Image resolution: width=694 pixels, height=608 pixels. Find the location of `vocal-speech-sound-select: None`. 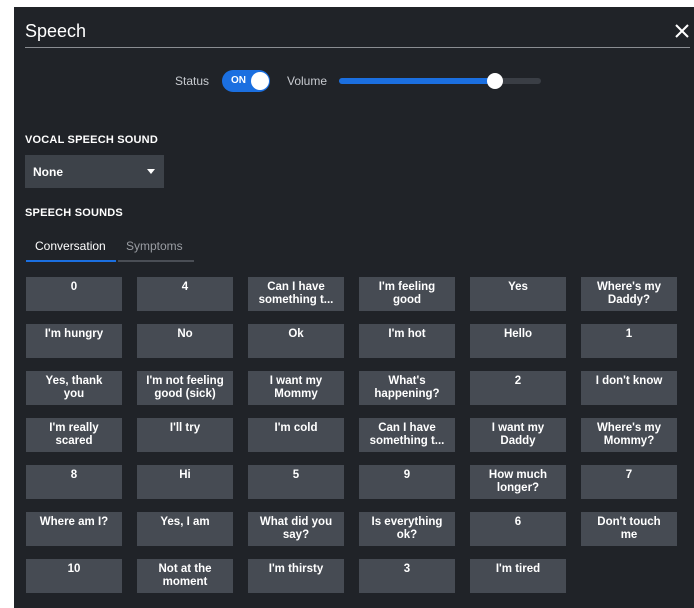

vocal-speech-sound-select: None is located at coordinates (94, 171).